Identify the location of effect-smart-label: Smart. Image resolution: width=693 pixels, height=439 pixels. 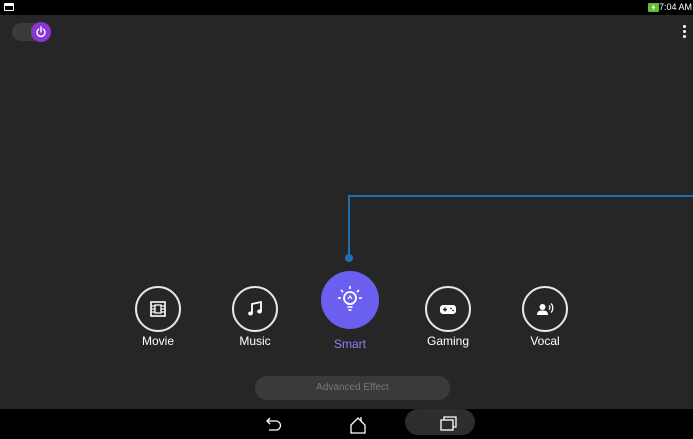
(349, 344).